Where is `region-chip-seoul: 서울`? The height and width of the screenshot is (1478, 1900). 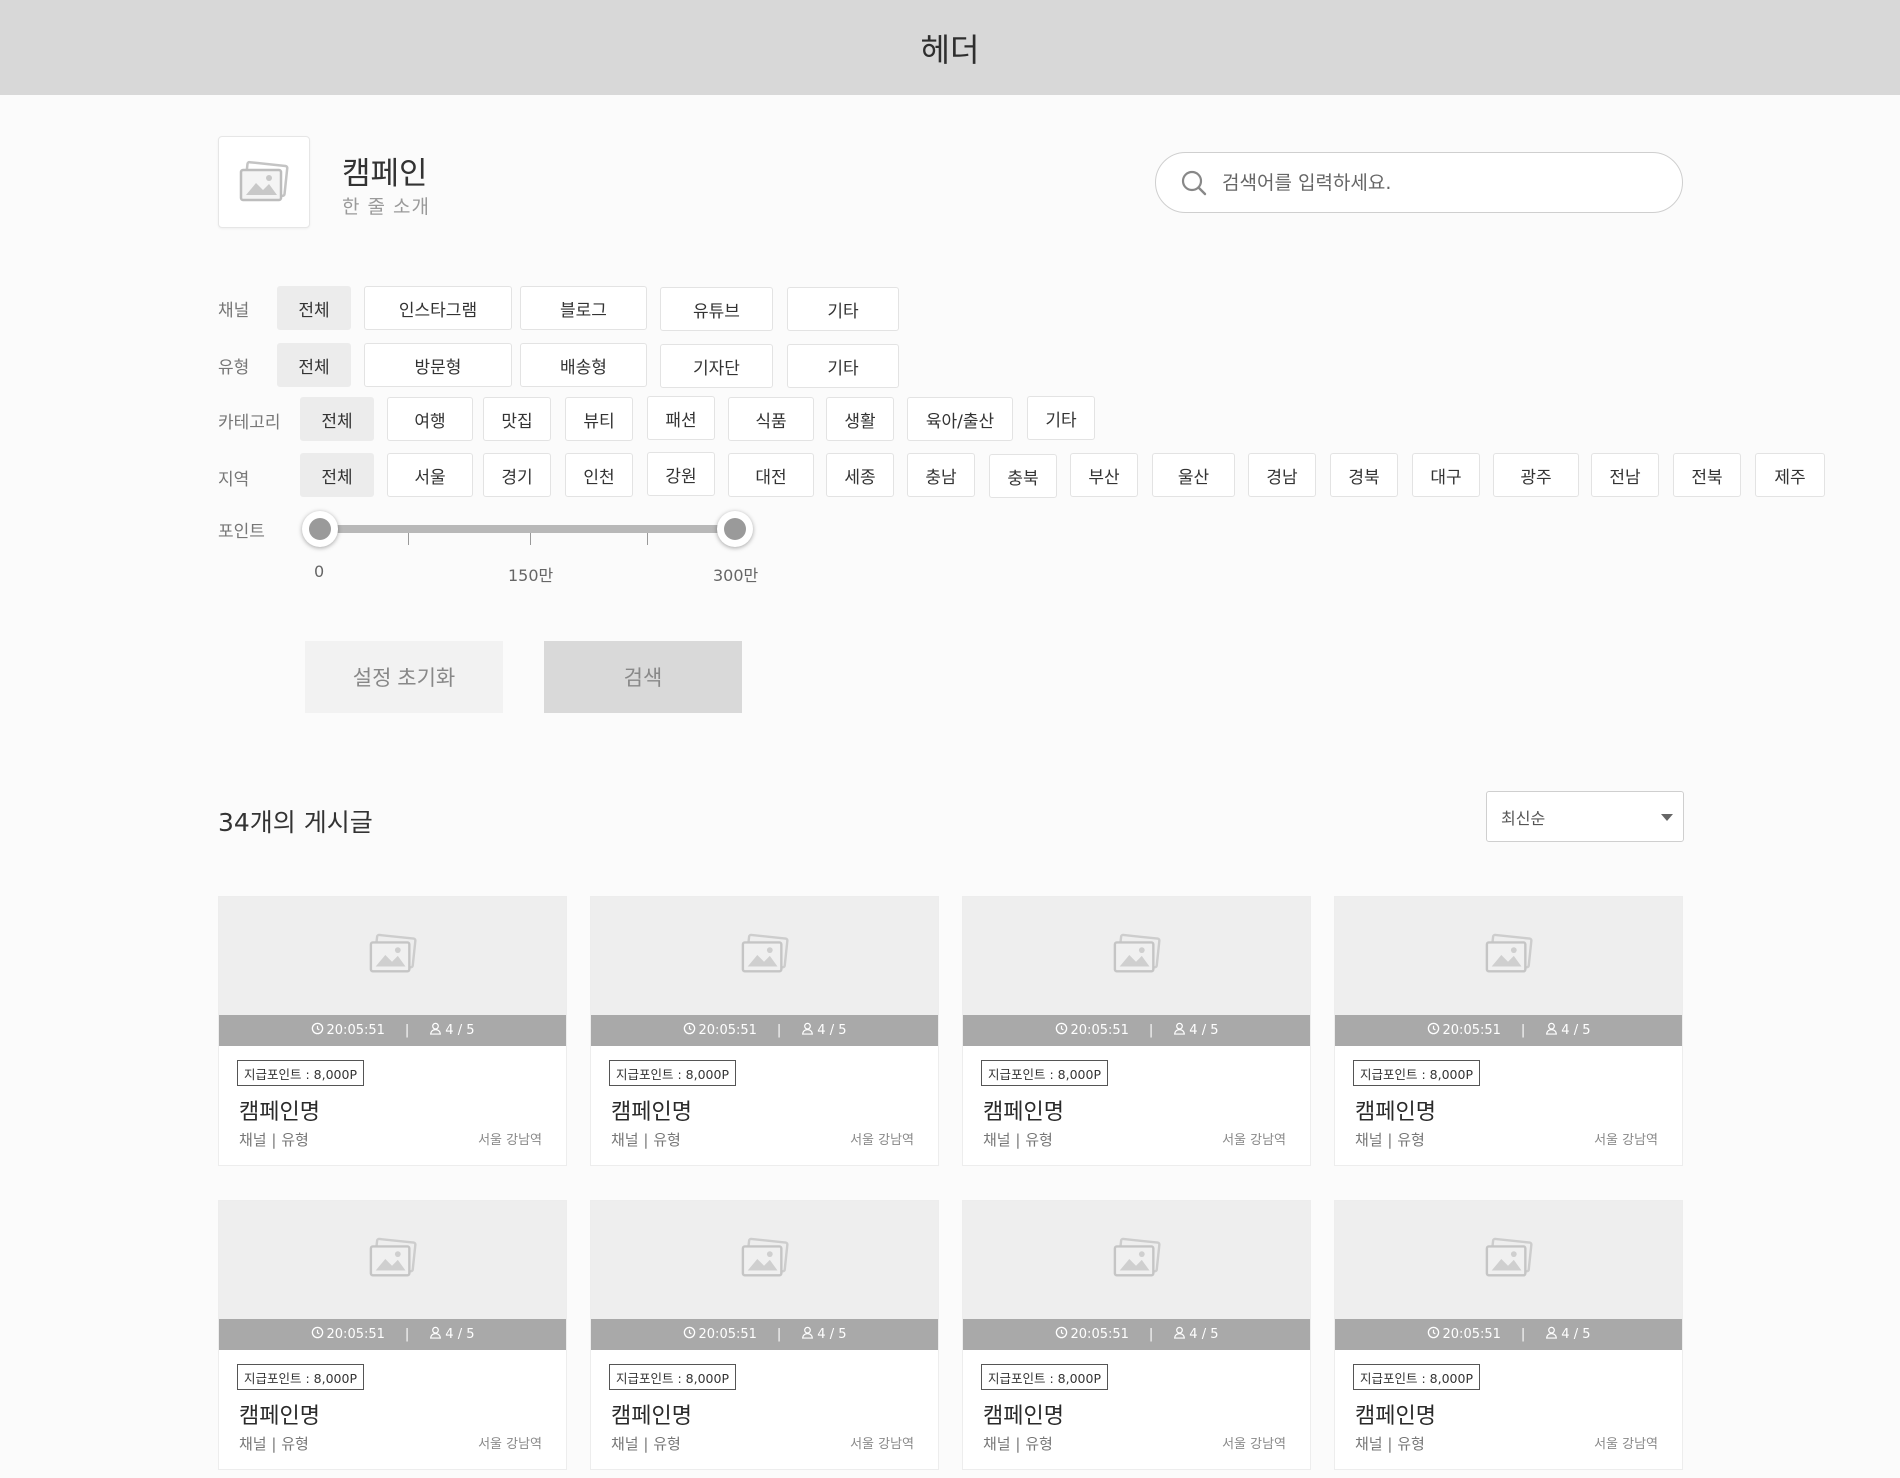
region-chip-seoul: 서울 is located at coordinates (430, 475).